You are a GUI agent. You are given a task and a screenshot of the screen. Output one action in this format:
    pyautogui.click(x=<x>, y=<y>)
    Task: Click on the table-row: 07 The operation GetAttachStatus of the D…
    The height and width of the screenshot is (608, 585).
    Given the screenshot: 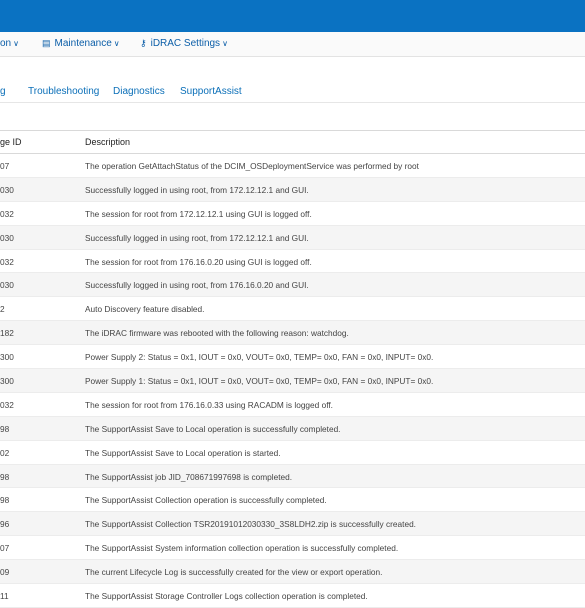 What is the action you would take?
    pyautogui.click(x=292, y=166)
    